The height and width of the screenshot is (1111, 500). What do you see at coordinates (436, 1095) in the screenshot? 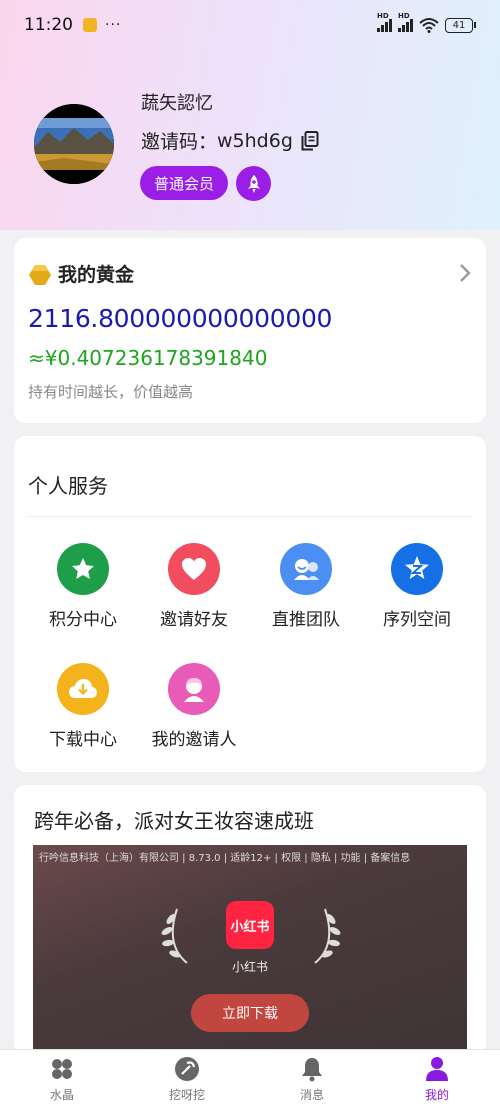
I see `tab-label: 我的` at bounding box center [436, 1095].